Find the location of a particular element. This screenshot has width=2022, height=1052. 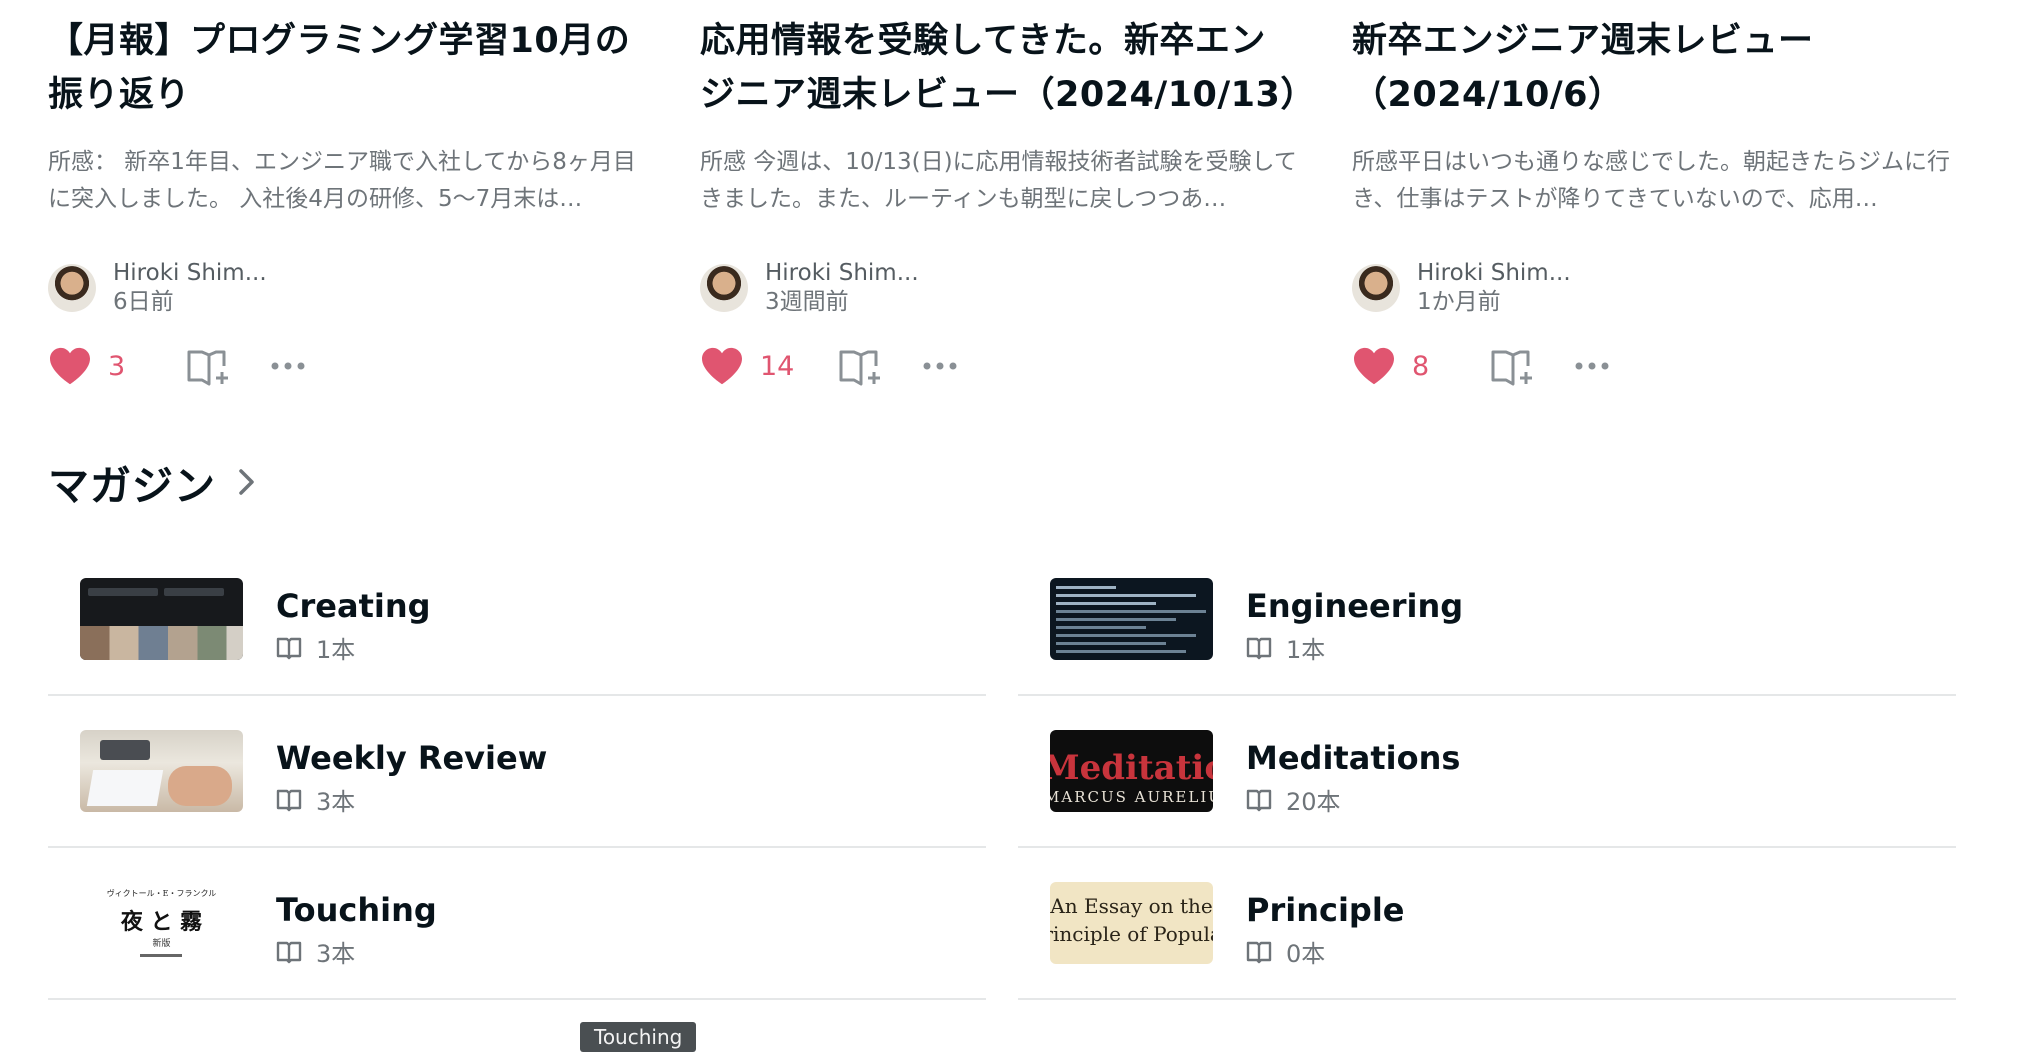

author-block: Hiroki Shim... 6日前 is located at coordinates (348, 288).